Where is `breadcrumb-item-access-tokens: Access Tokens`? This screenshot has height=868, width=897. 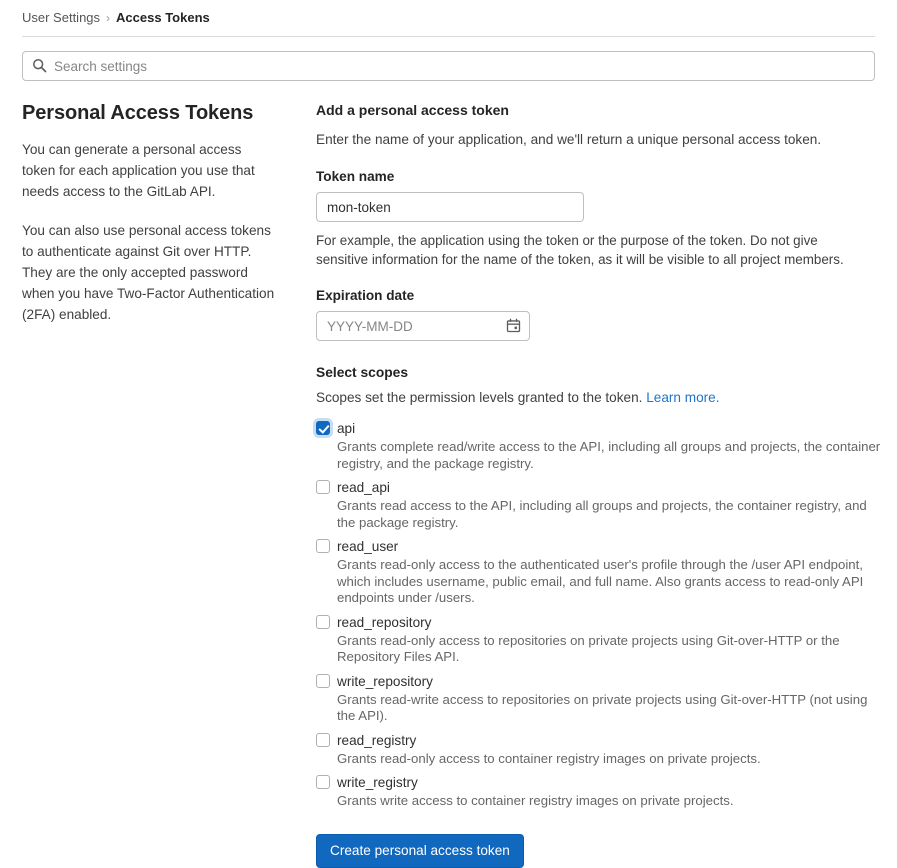 breadcrumb-item-access-tokens: Access Tokens is located at coordinates (163, 17).